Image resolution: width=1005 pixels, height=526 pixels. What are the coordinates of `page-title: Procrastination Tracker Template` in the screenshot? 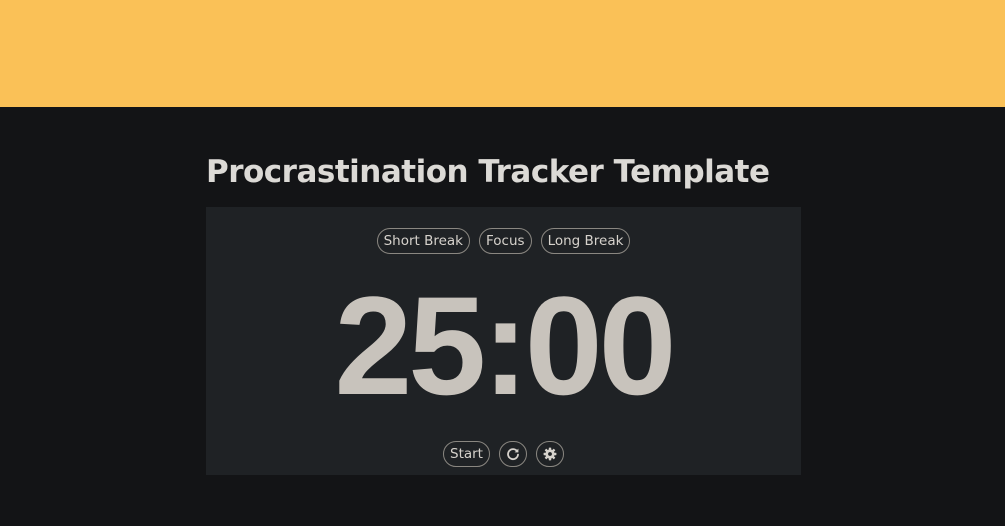 It's located at (488, 172).